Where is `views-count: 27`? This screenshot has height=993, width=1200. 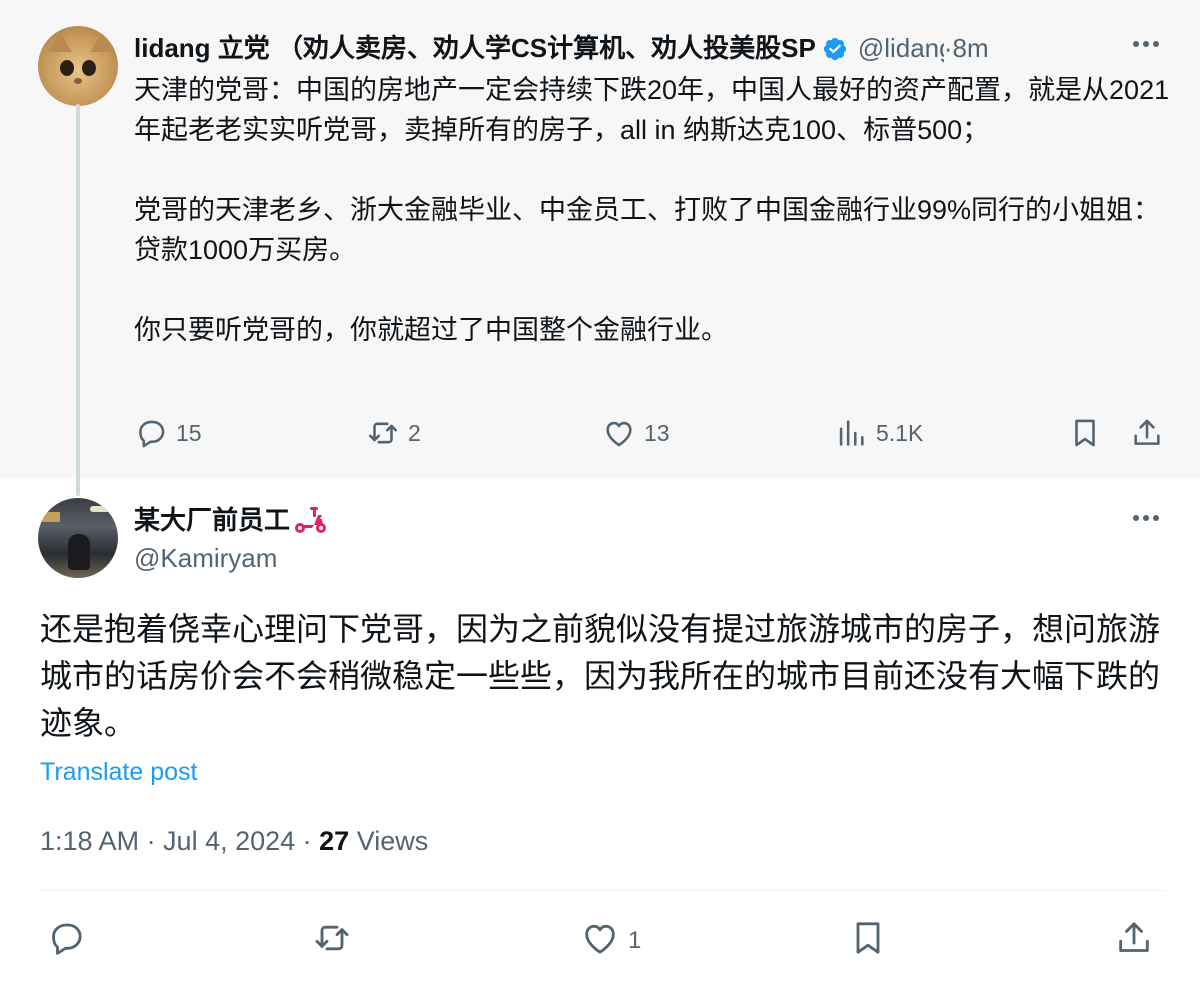
views-count: 27 is located at coordinates (334, 841).